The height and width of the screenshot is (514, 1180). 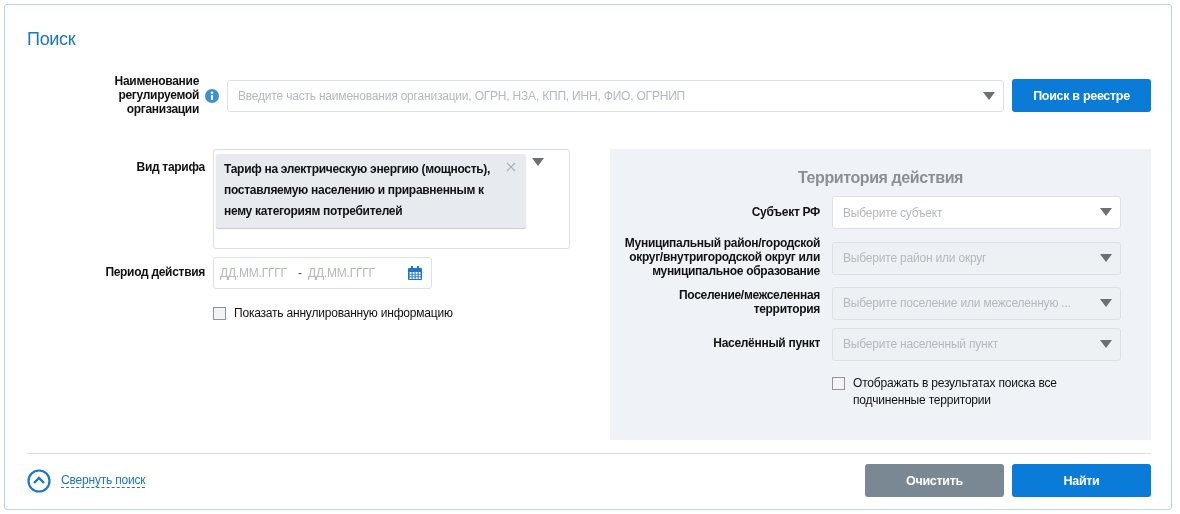 What do you see at coordinates (934, 480) in the screenshot?
I see `clear-button: Очистить` at bounding box center [934, 480].